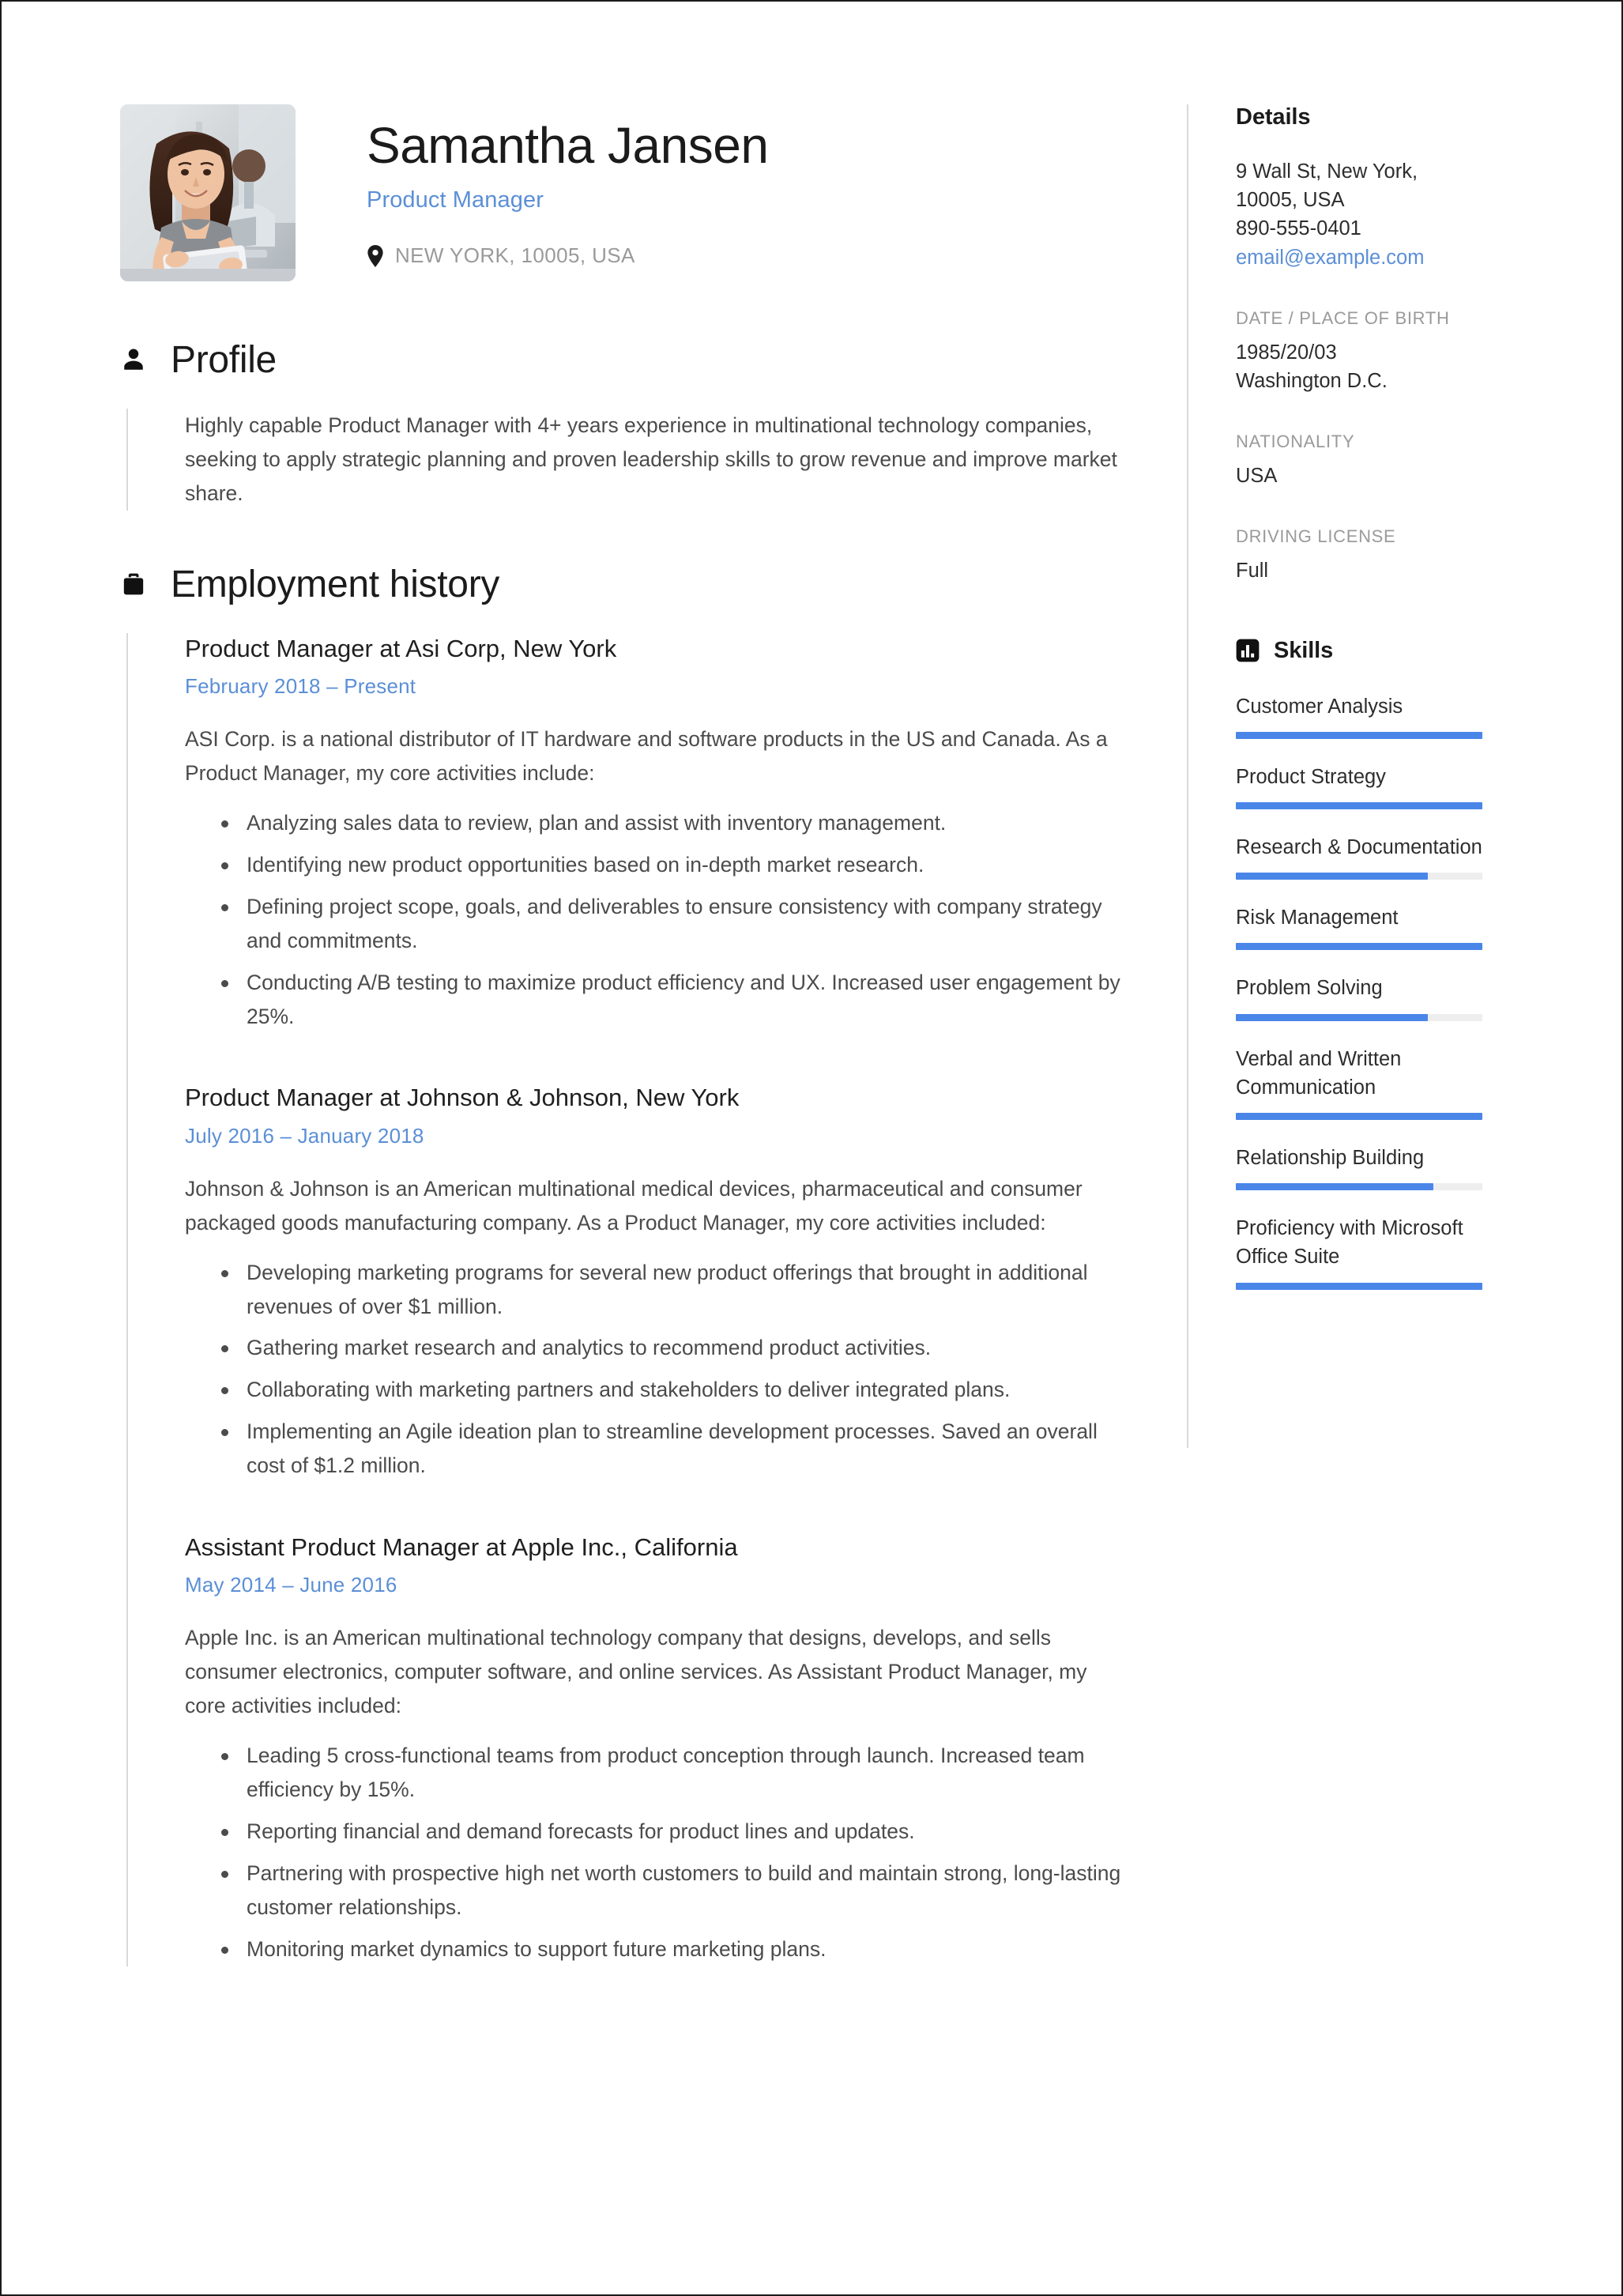  I want to click on skill-label: Product Strategy, so click(1311, 776).